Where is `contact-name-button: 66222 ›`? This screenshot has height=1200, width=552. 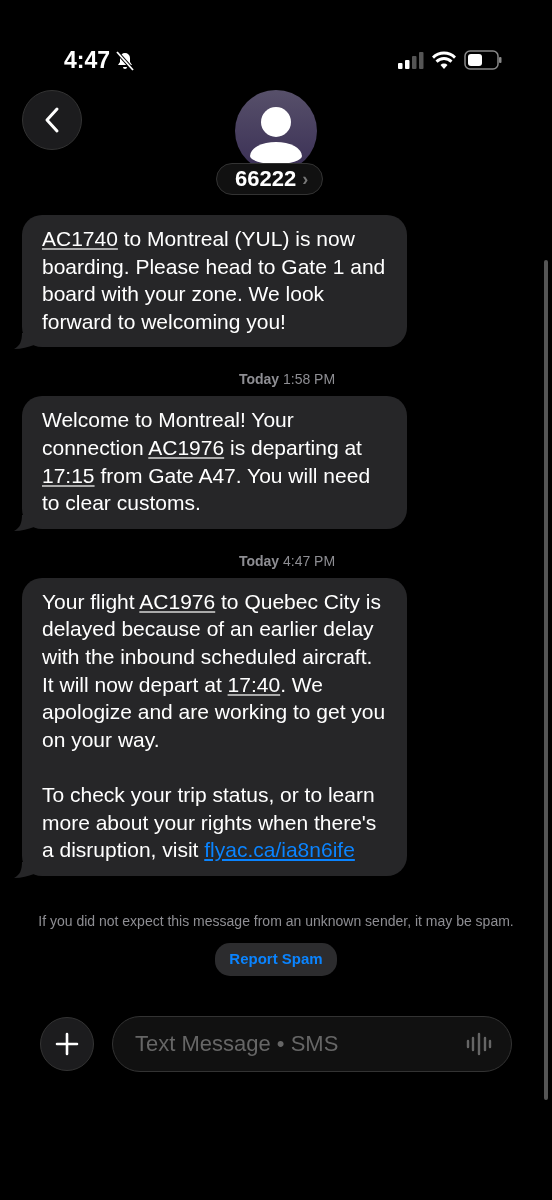
contact-name-button: 66222 › is located at coordinates (270, 179).